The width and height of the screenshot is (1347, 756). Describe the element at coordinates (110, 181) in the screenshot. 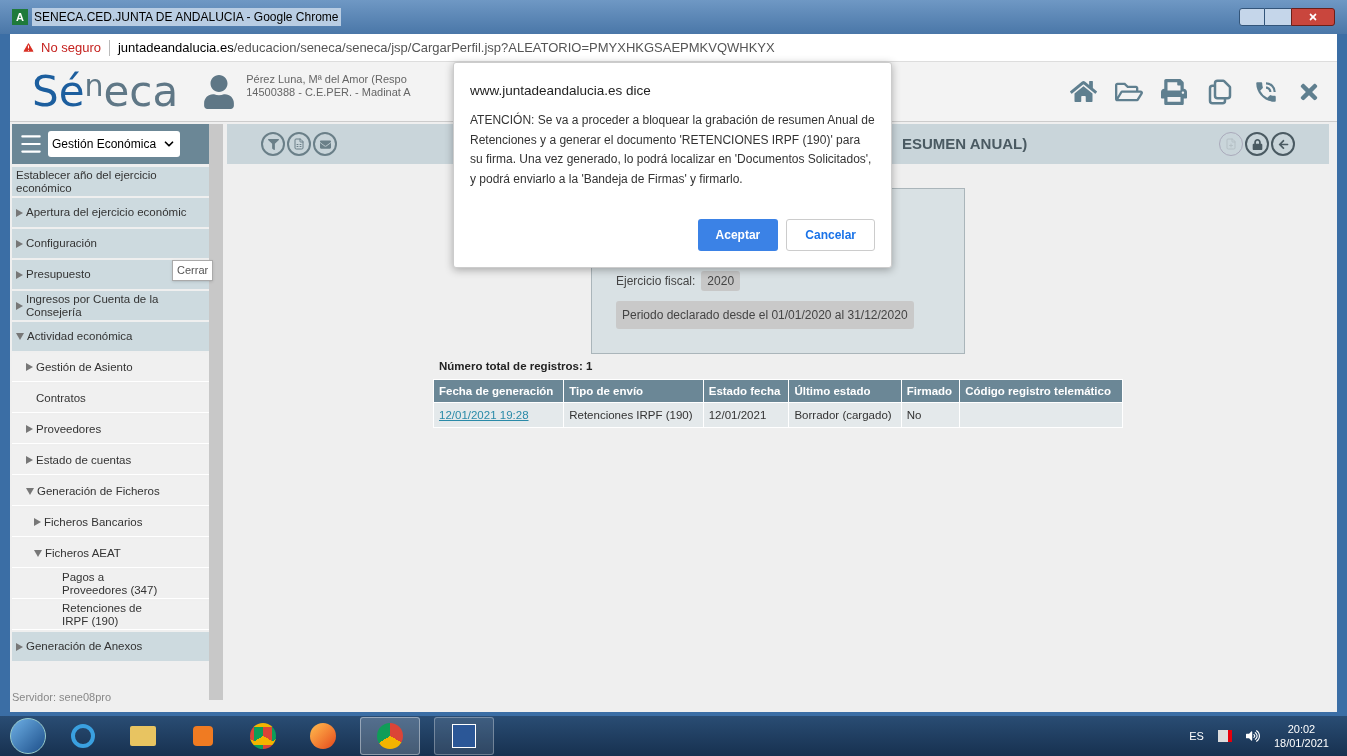

I see `menu-item: Establecer año del ejercicio económico` at that location.